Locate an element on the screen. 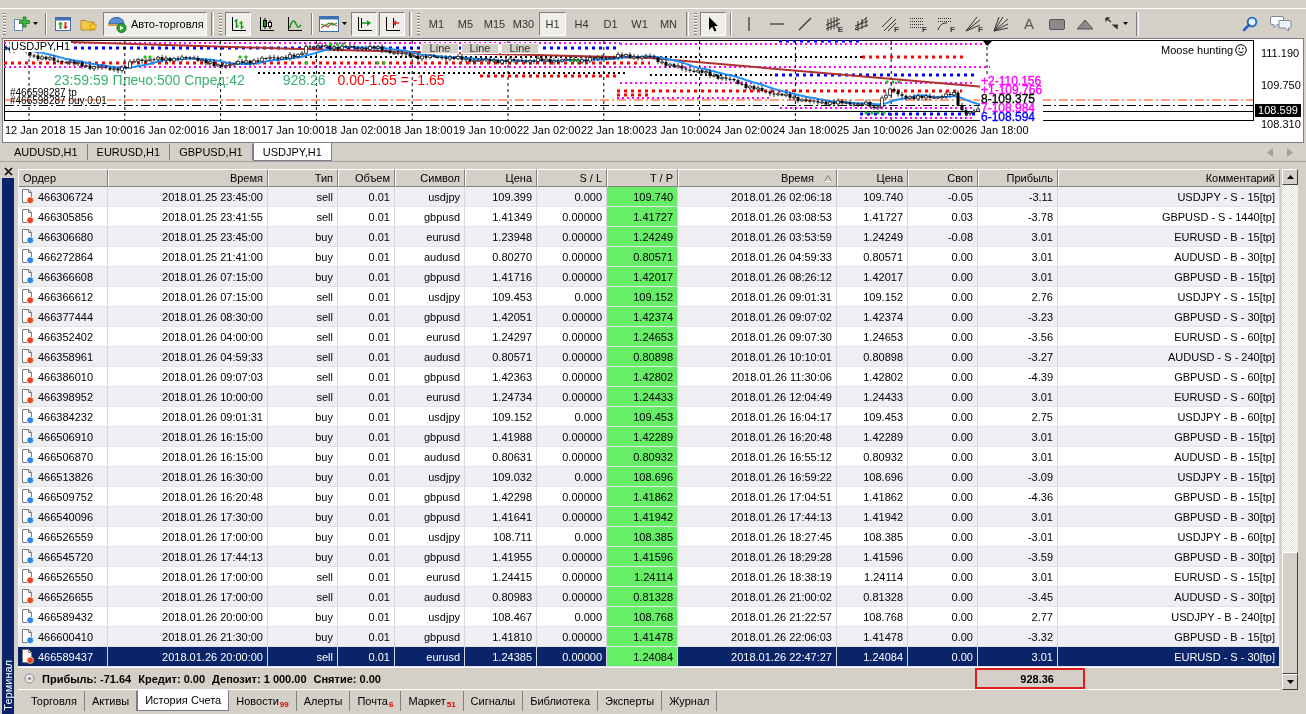  column-header: S / L is located at coordinates (572, 178).